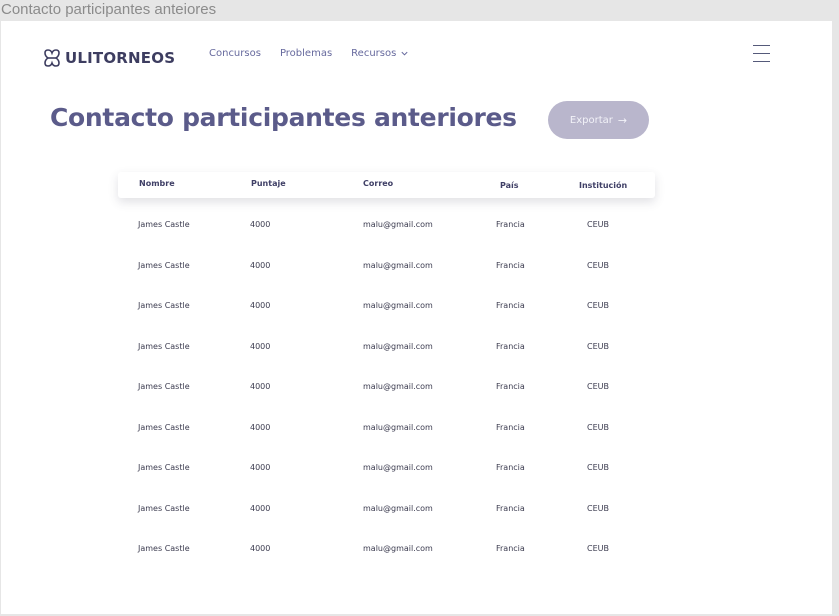  Describe the element at coordinates (591, 120) in the screenshot. I see `export-button-label: Exportar` at that location.